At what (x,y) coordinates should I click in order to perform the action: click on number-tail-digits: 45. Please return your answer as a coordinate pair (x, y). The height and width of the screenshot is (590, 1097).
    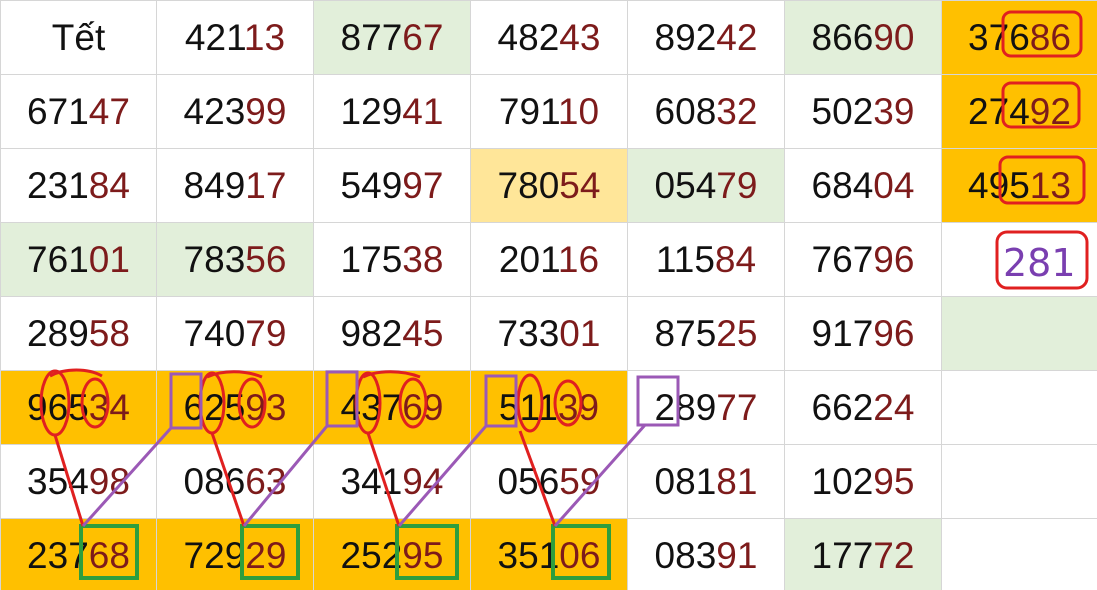
    Looking at the image, I should click on (423, 333).